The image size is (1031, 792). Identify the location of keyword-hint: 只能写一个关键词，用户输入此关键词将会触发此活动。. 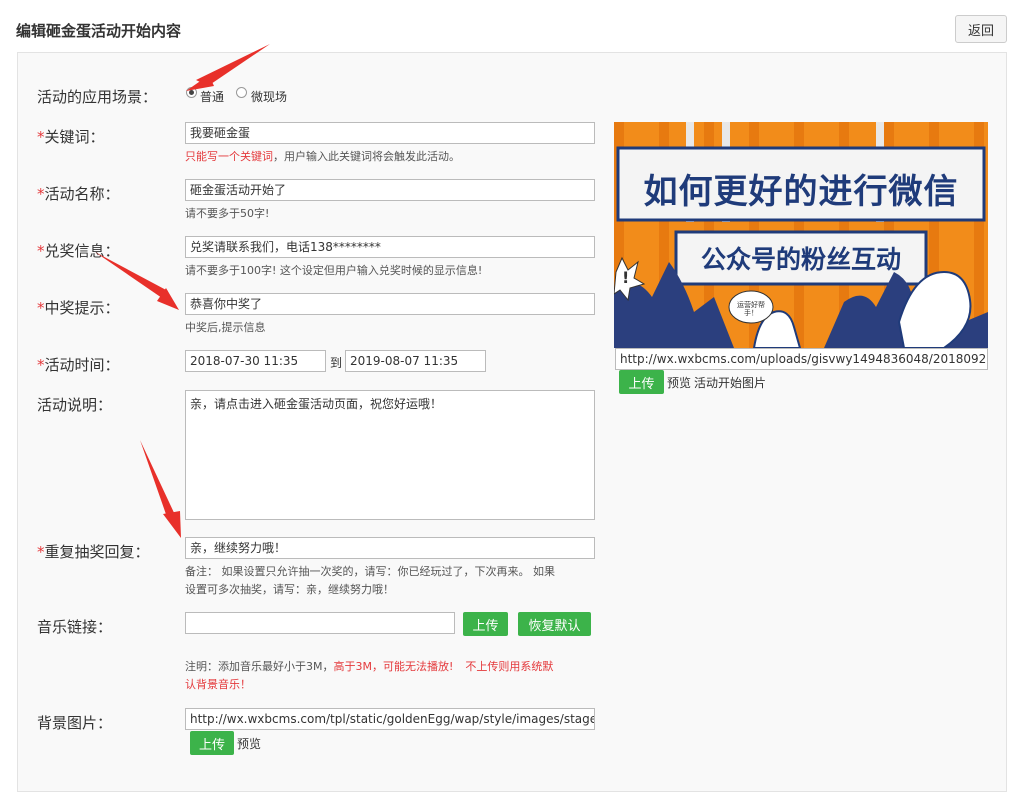
(322, 156).